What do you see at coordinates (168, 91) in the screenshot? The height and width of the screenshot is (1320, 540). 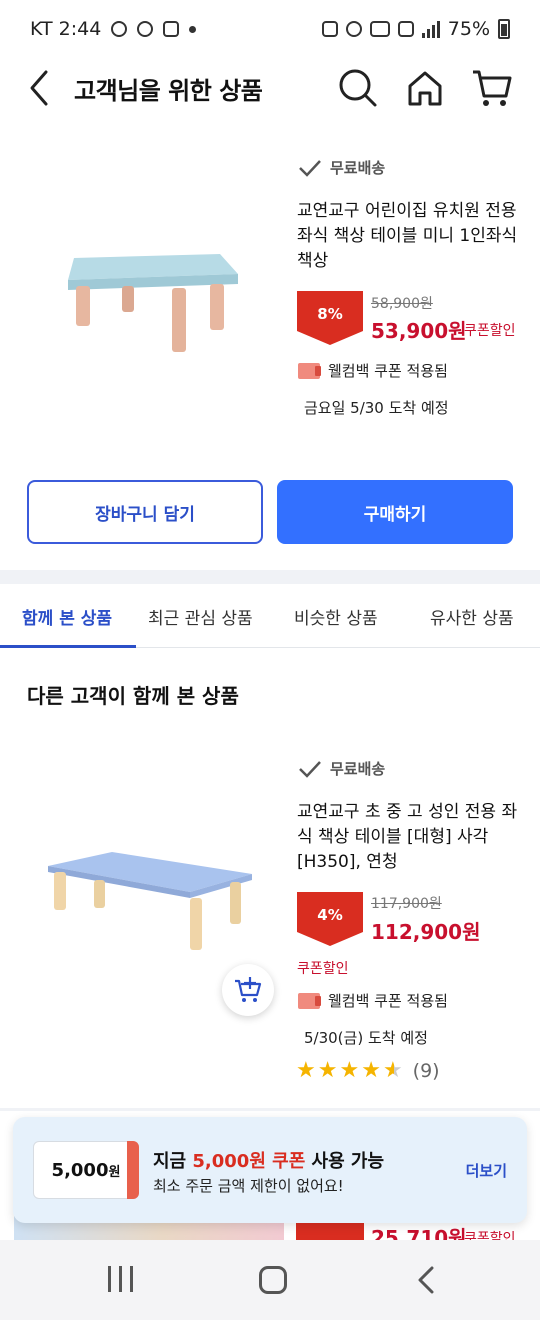 I see `page-title: 고객님을 위한 상품` at bounding box center [168, 91].